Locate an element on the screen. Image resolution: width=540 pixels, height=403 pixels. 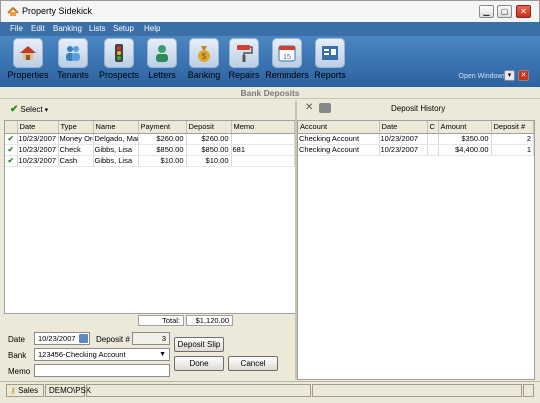
minimize-button: ▁ is located at coordinates (486, 11).